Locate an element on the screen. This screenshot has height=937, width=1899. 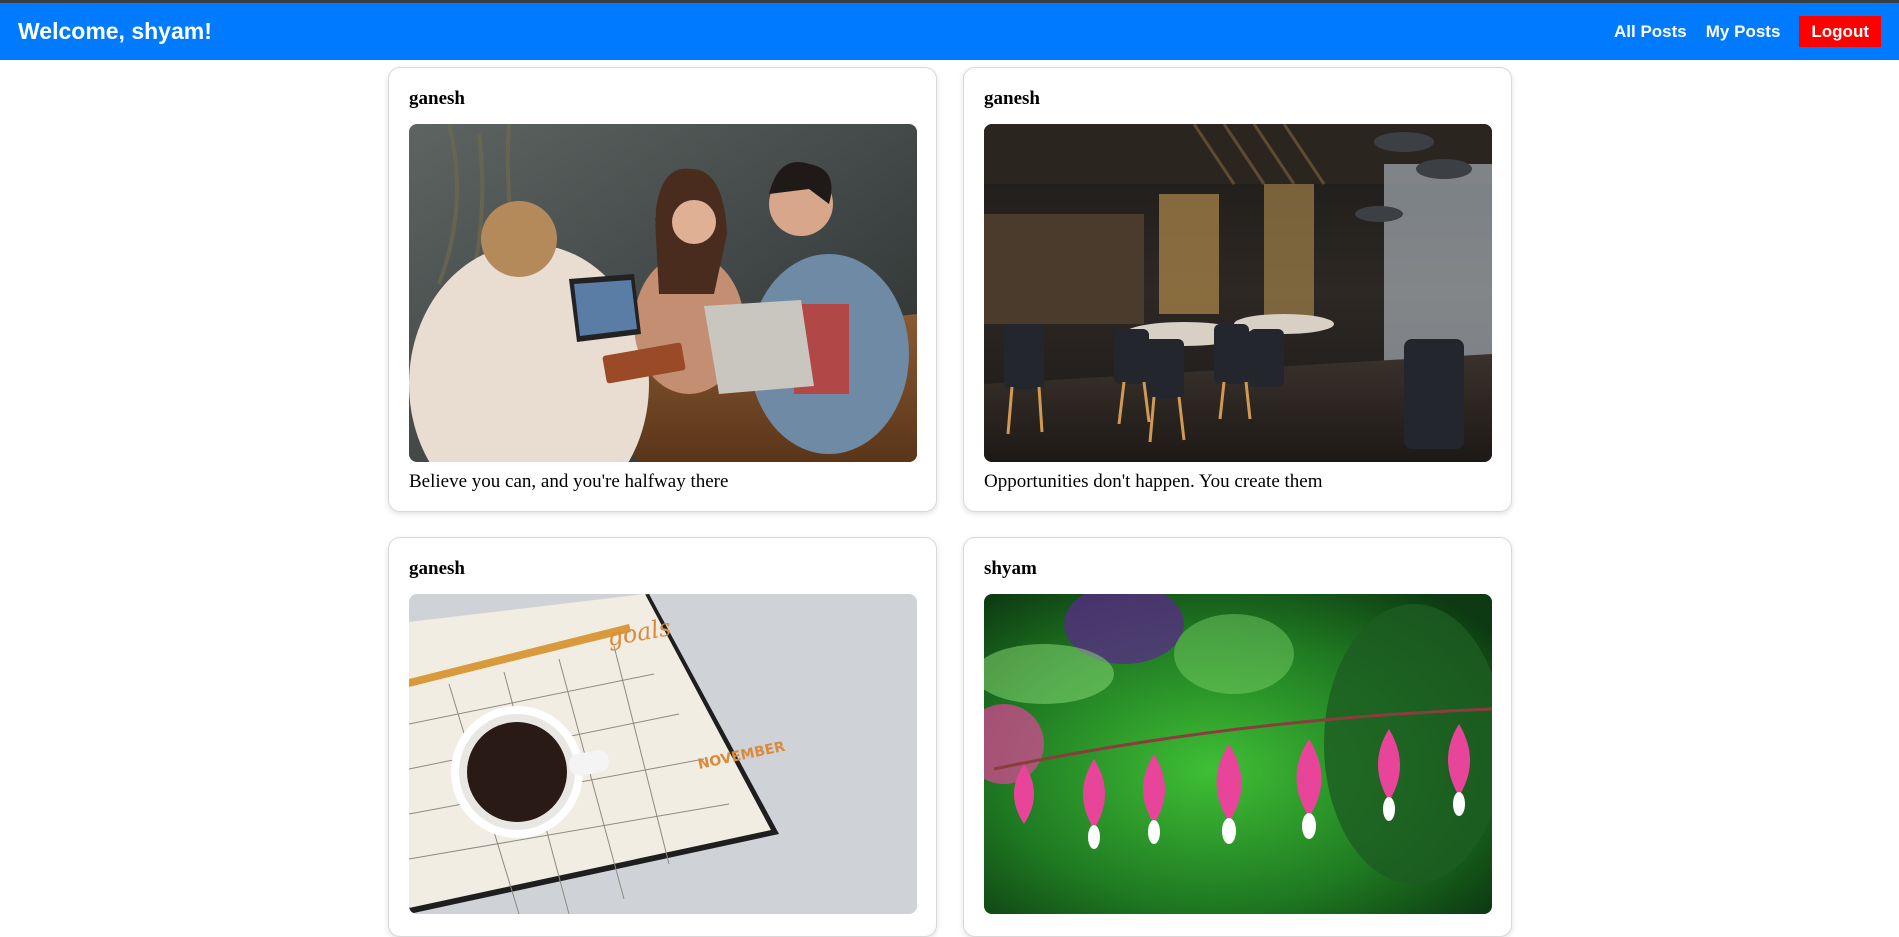
pink-flowers-photo is located at coordinates (1238, 754).